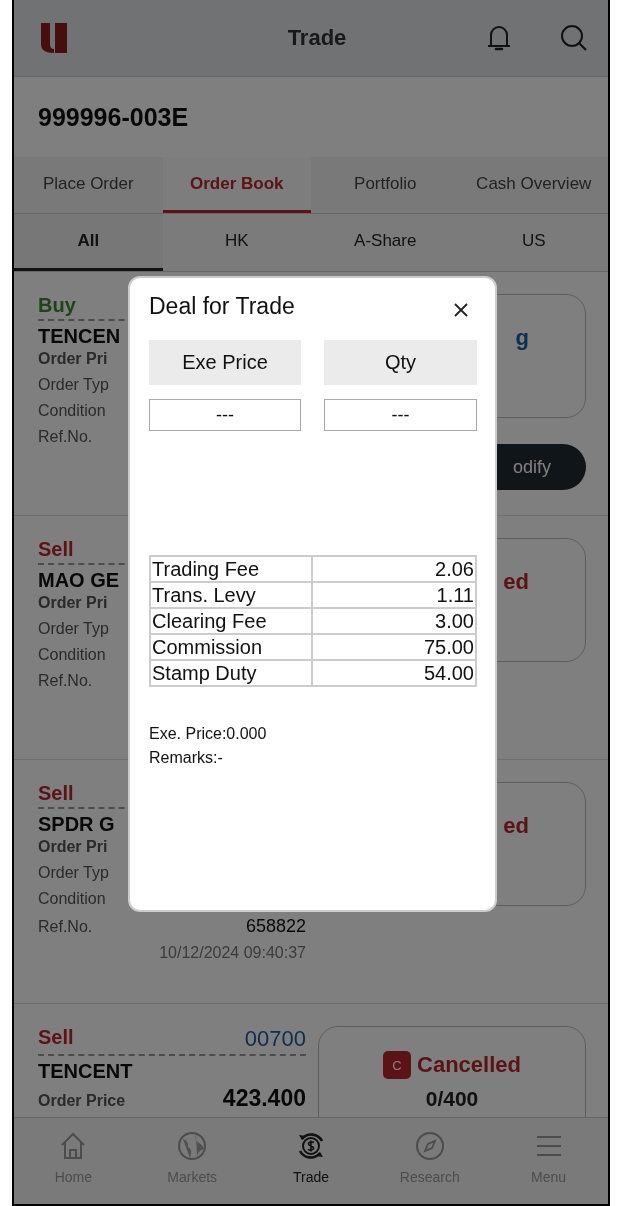  What do you see at coordinates (88, 185) in the screenshot?
I see `tab: Place Order` at bounding box center [88, 185].